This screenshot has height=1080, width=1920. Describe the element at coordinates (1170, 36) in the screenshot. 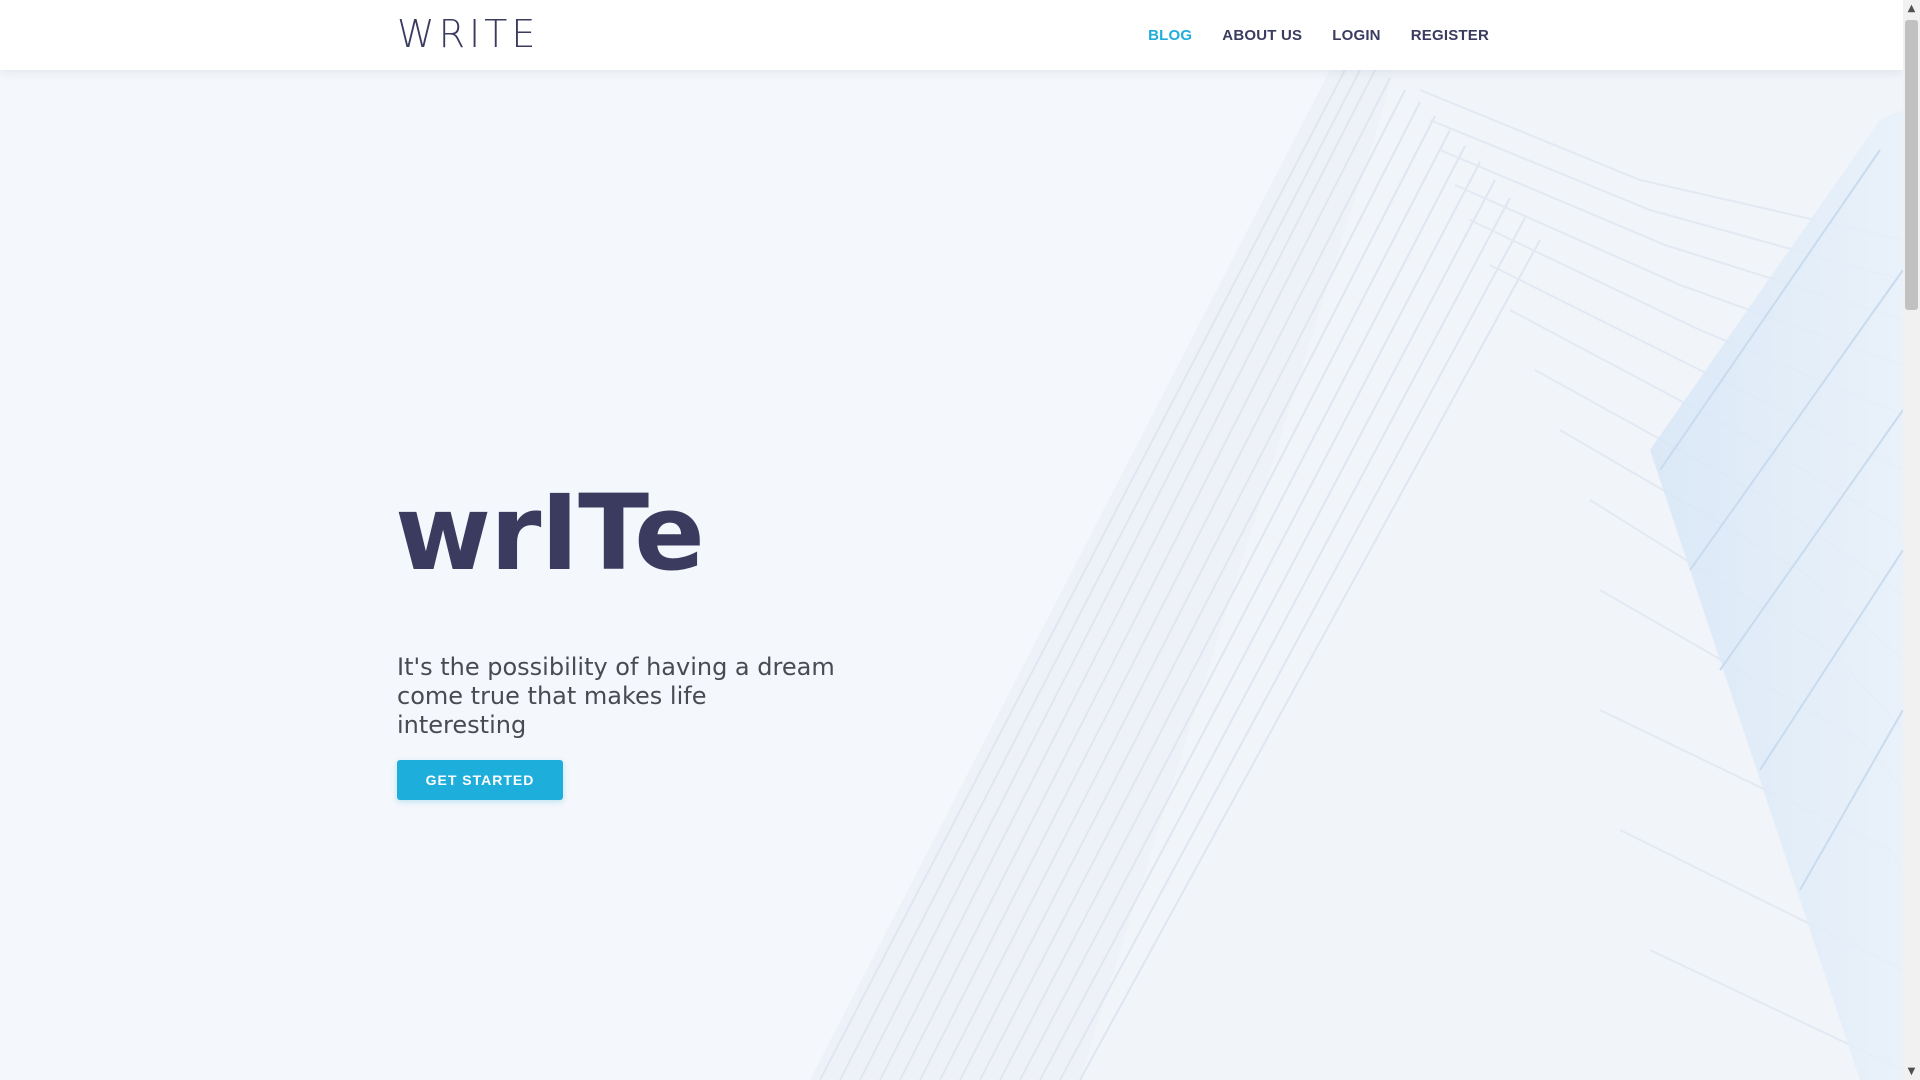

I see `nav-blog-link: BLOG` at that location.